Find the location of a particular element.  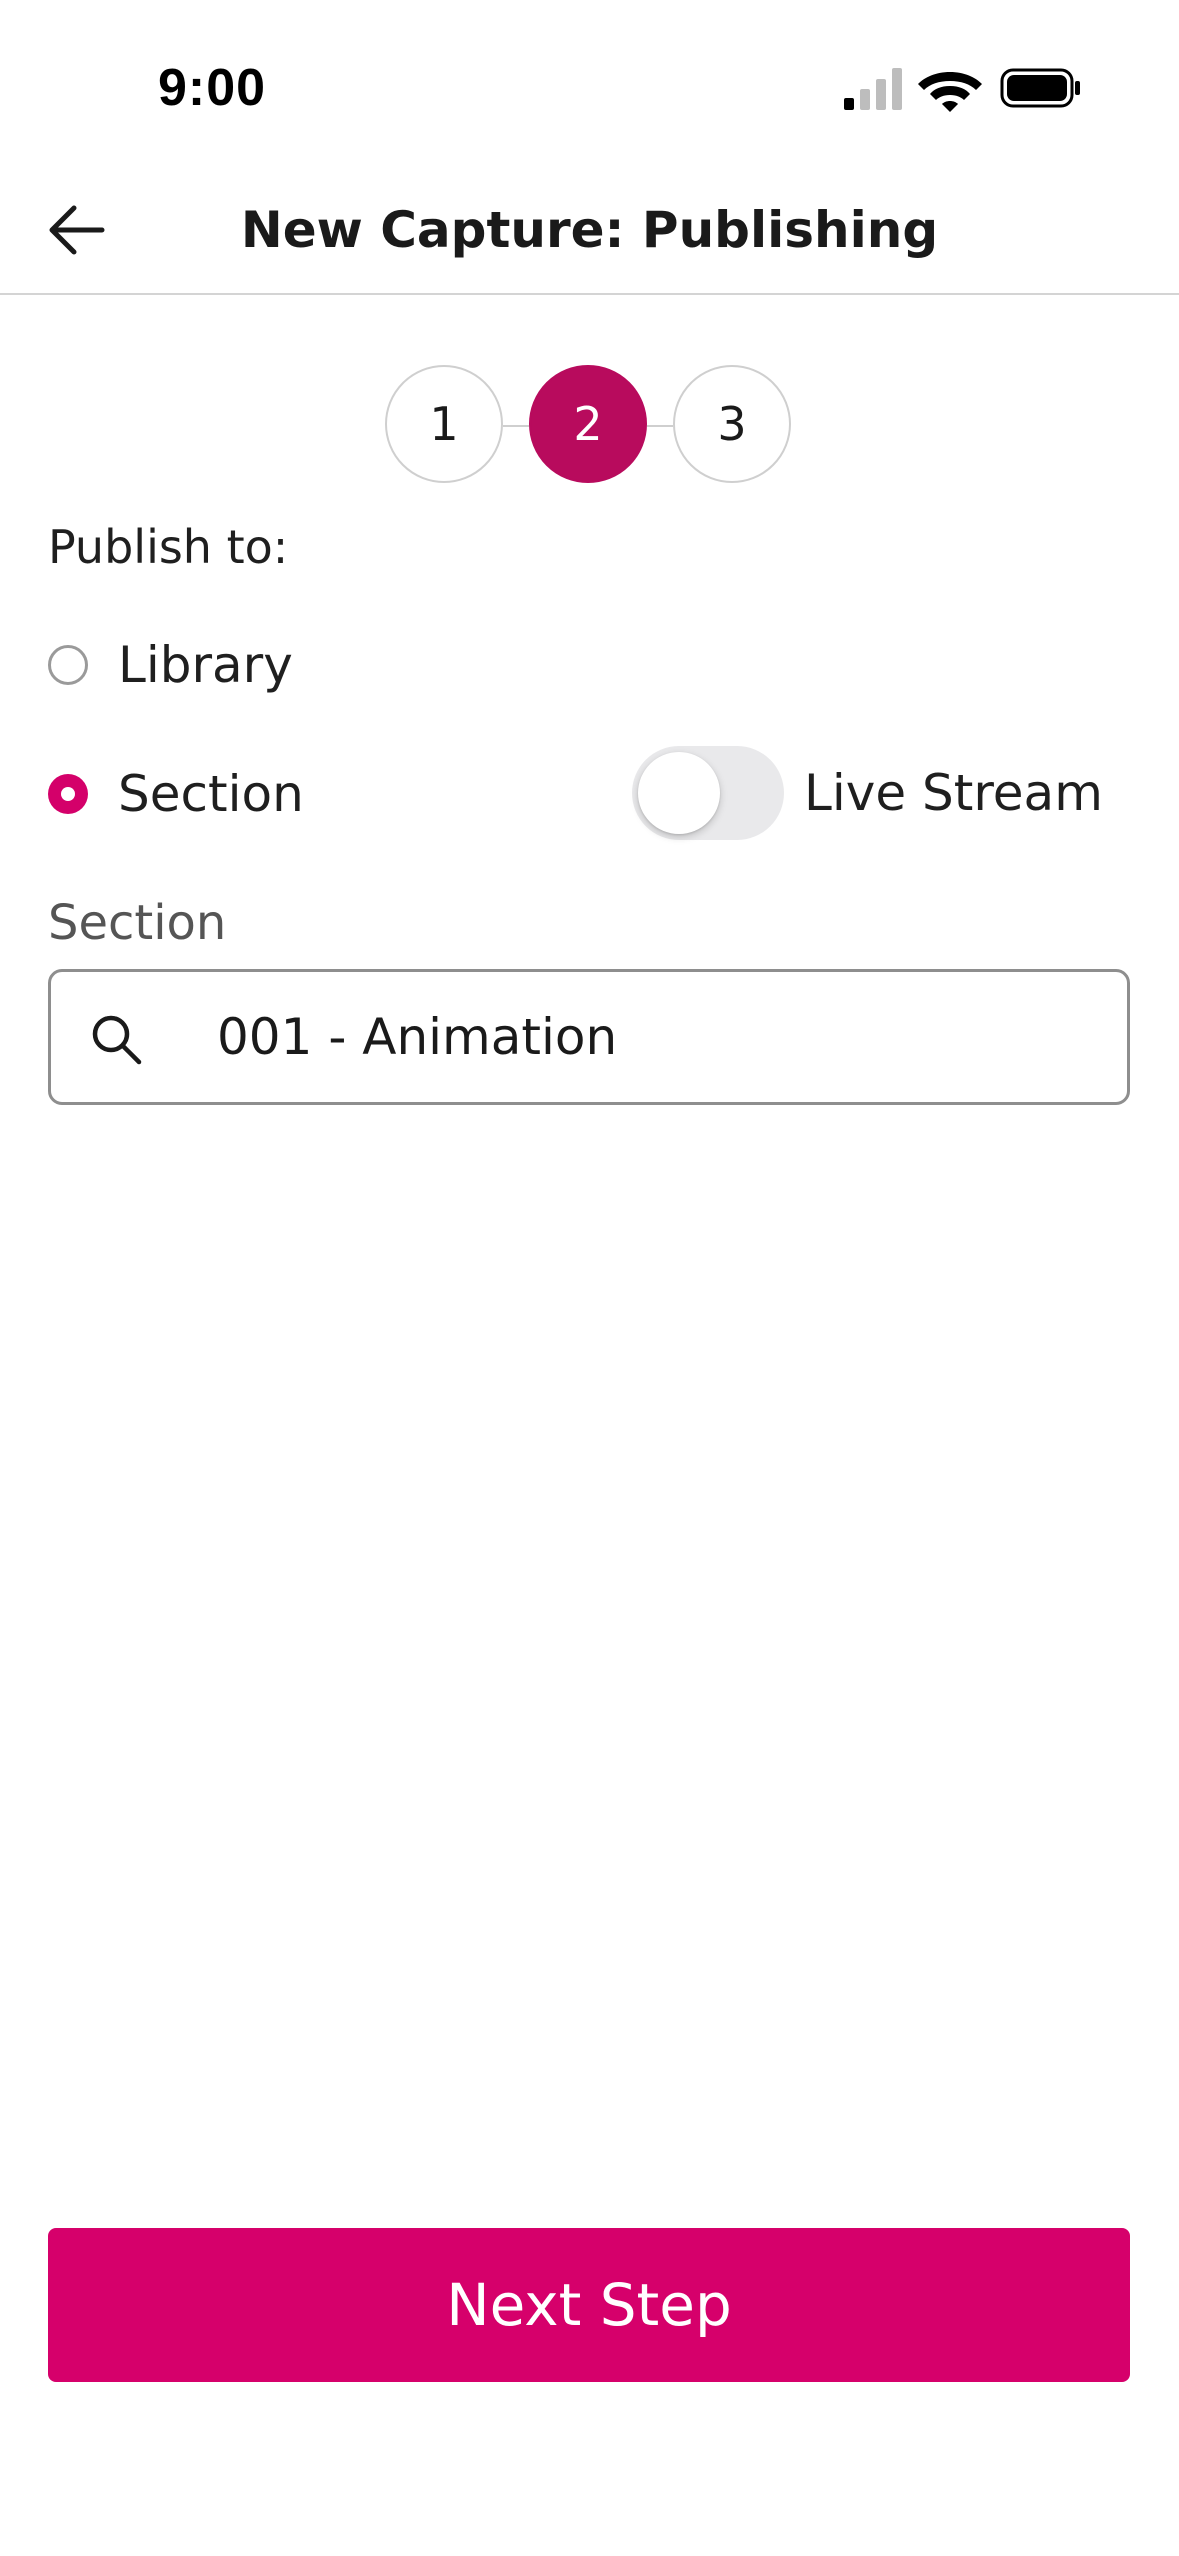

section-field-label: Section is located at coordinates (137, 923).